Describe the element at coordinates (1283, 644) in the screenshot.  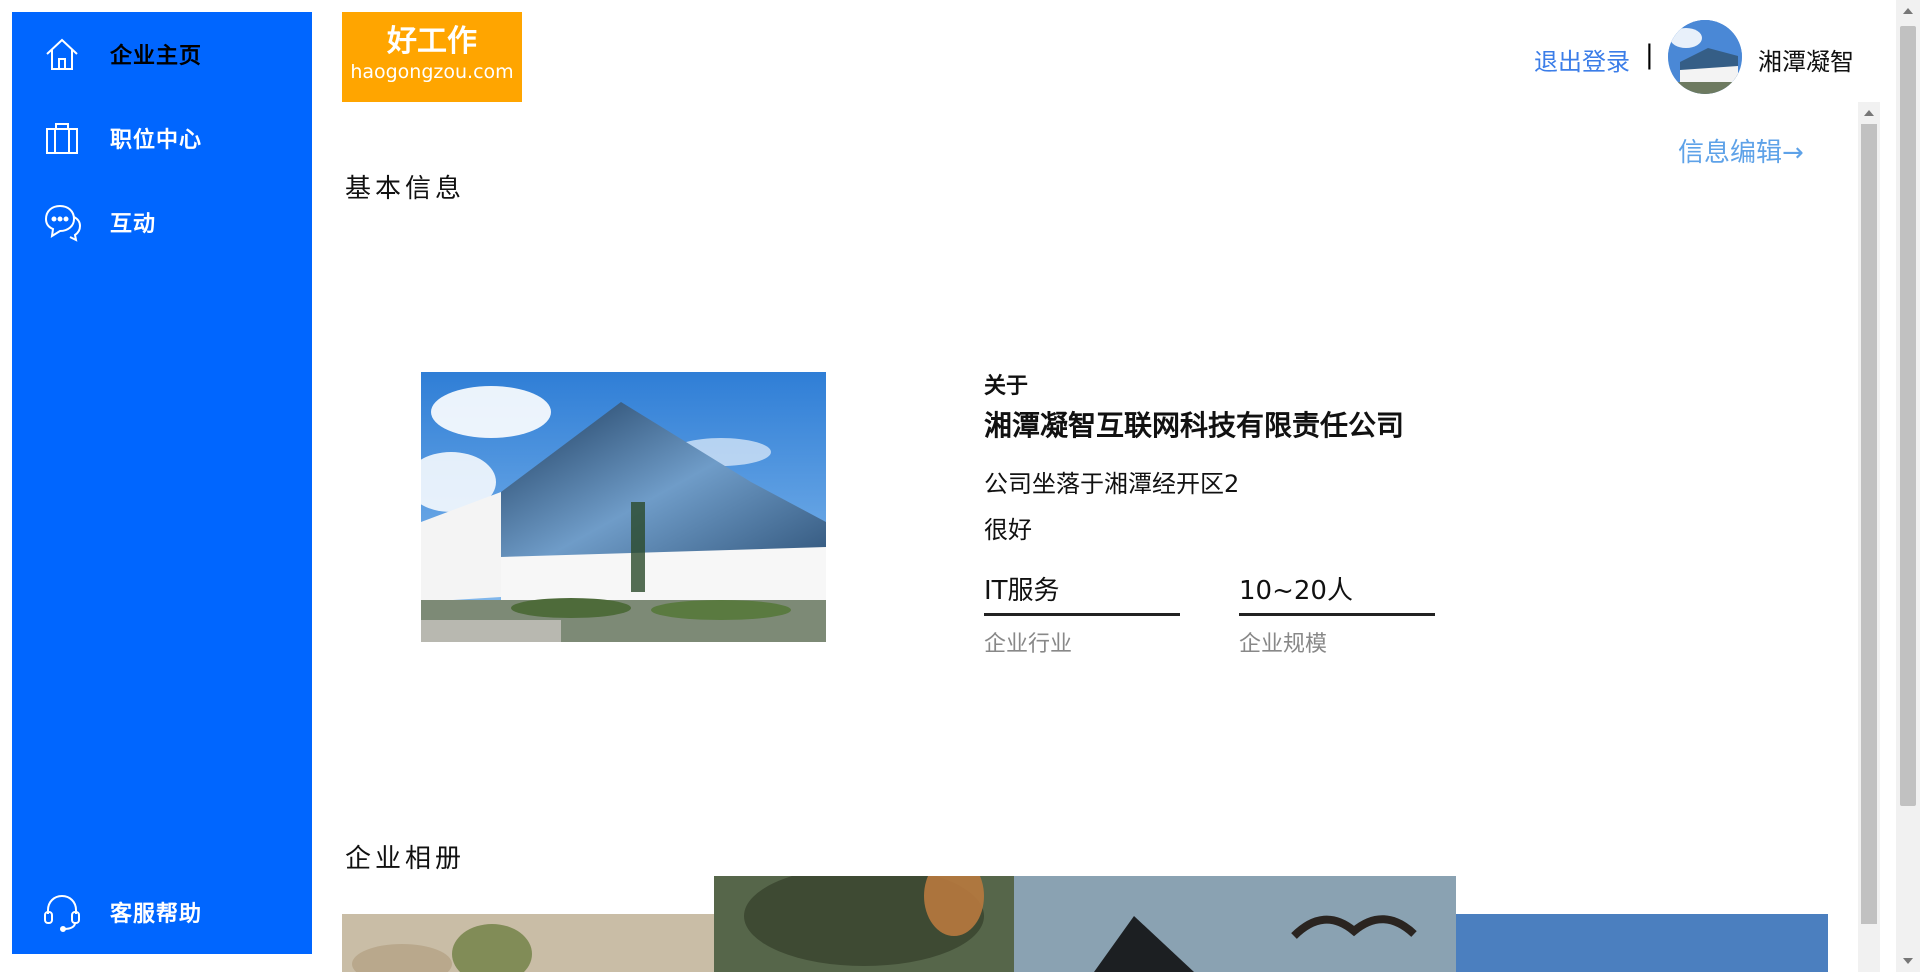
I see `size-caption: 企业规模` at that location.